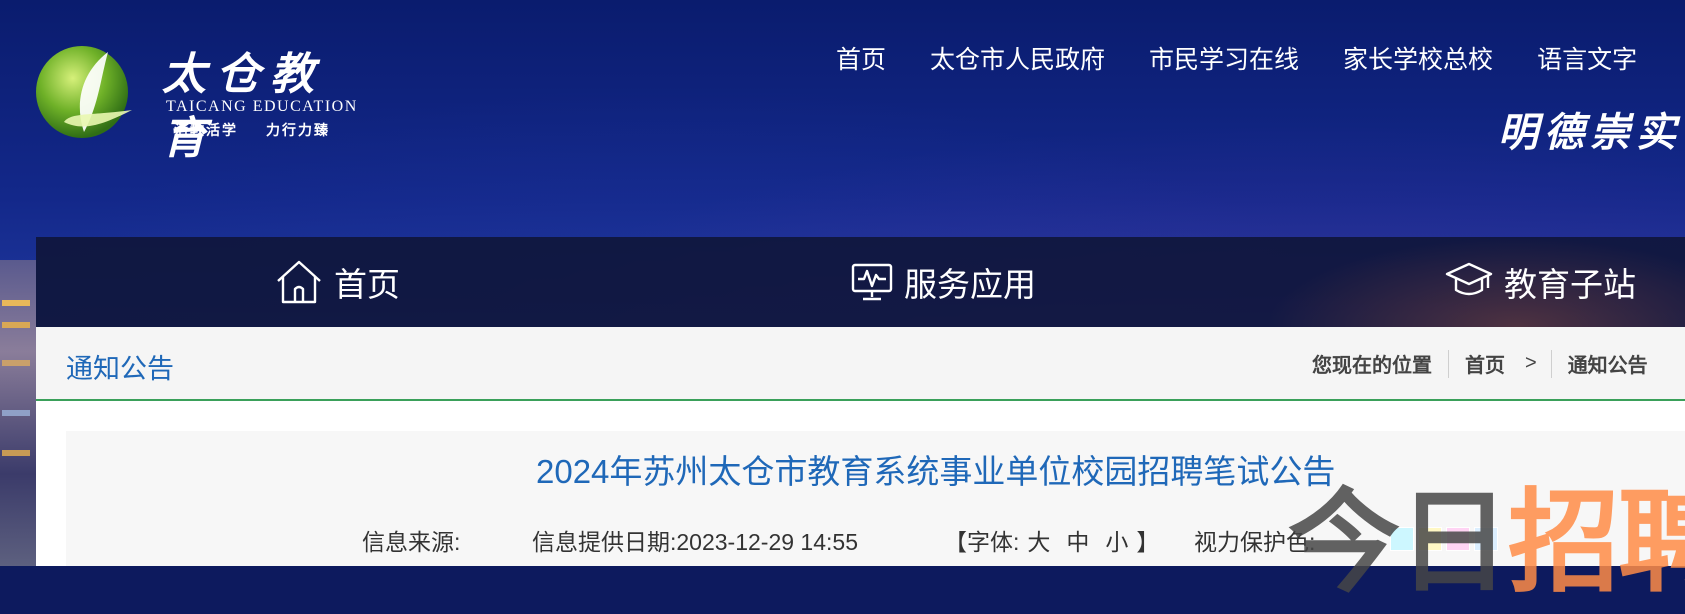 The height and width of the screenshot is (614, 1685). I want to click on top-link-citizen-learning: 市民学习在线, so click(1224, 58).